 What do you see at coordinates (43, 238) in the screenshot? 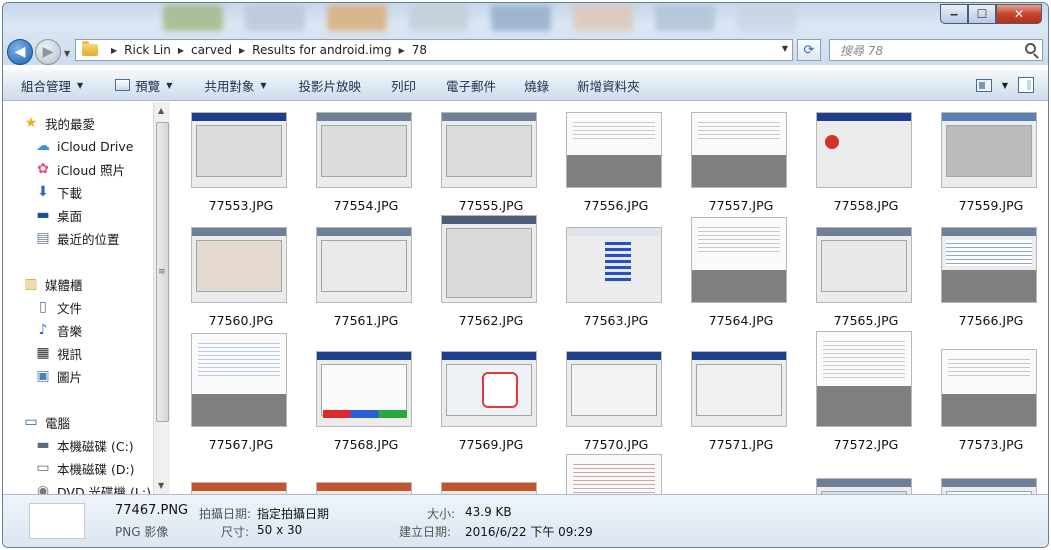
I see `recent-places-icon: ▤` at bounding box center [43, 238].